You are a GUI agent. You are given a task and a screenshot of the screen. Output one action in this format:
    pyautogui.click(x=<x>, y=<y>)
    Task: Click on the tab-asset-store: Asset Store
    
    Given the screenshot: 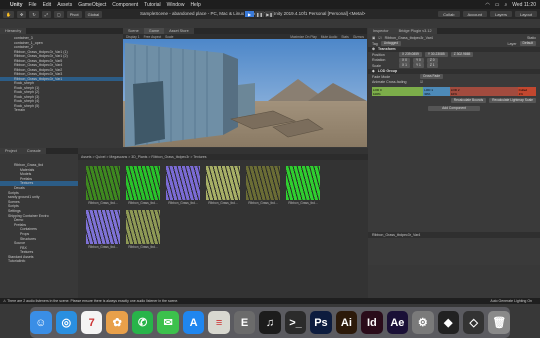 What is the action you would take?
    pyautogui.click(x=179, y=31)
    